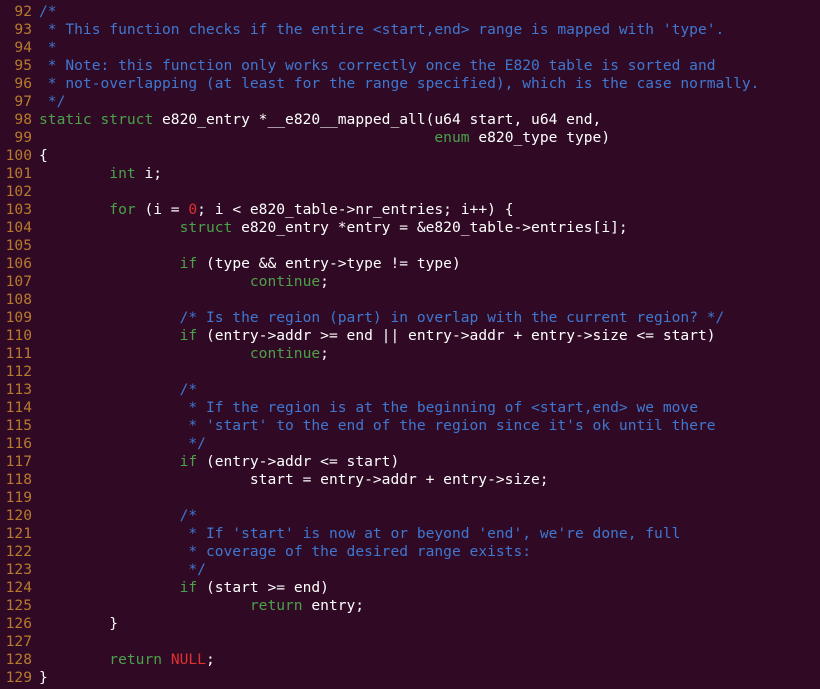  I want to click on code-text: if (entry->addr <= start), so click(219, 461).